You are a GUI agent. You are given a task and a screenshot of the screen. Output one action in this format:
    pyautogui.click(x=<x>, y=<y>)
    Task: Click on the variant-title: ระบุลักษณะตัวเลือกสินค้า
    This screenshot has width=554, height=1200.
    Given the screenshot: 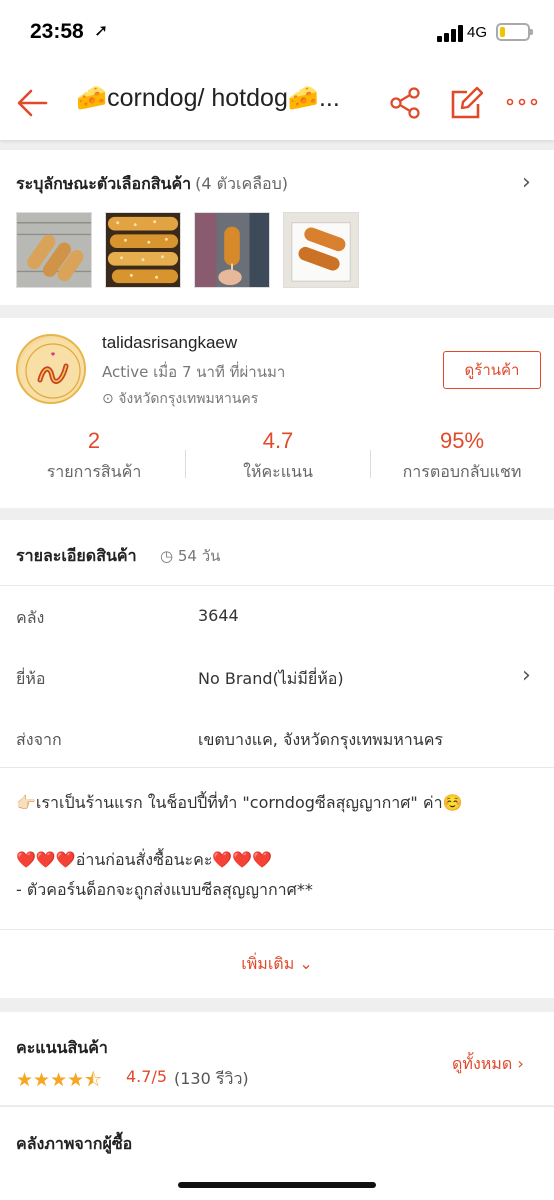 What is the action you would take?
    pyautogui.click(x=104, y=183)
    